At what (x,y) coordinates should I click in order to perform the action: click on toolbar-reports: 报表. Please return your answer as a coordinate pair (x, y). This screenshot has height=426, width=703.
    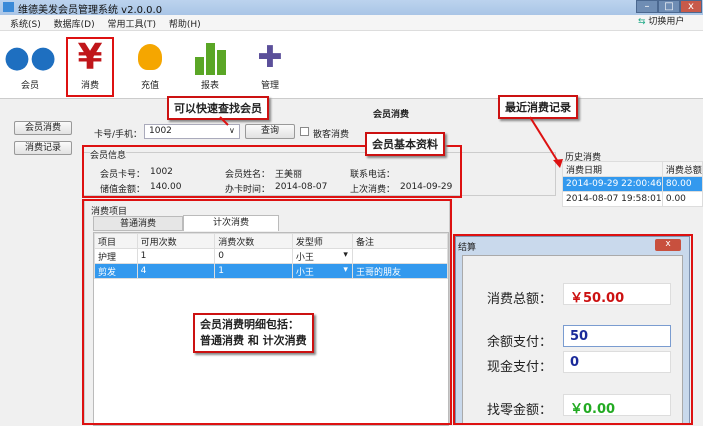
    Looking at the image, I should click on (210, 65).